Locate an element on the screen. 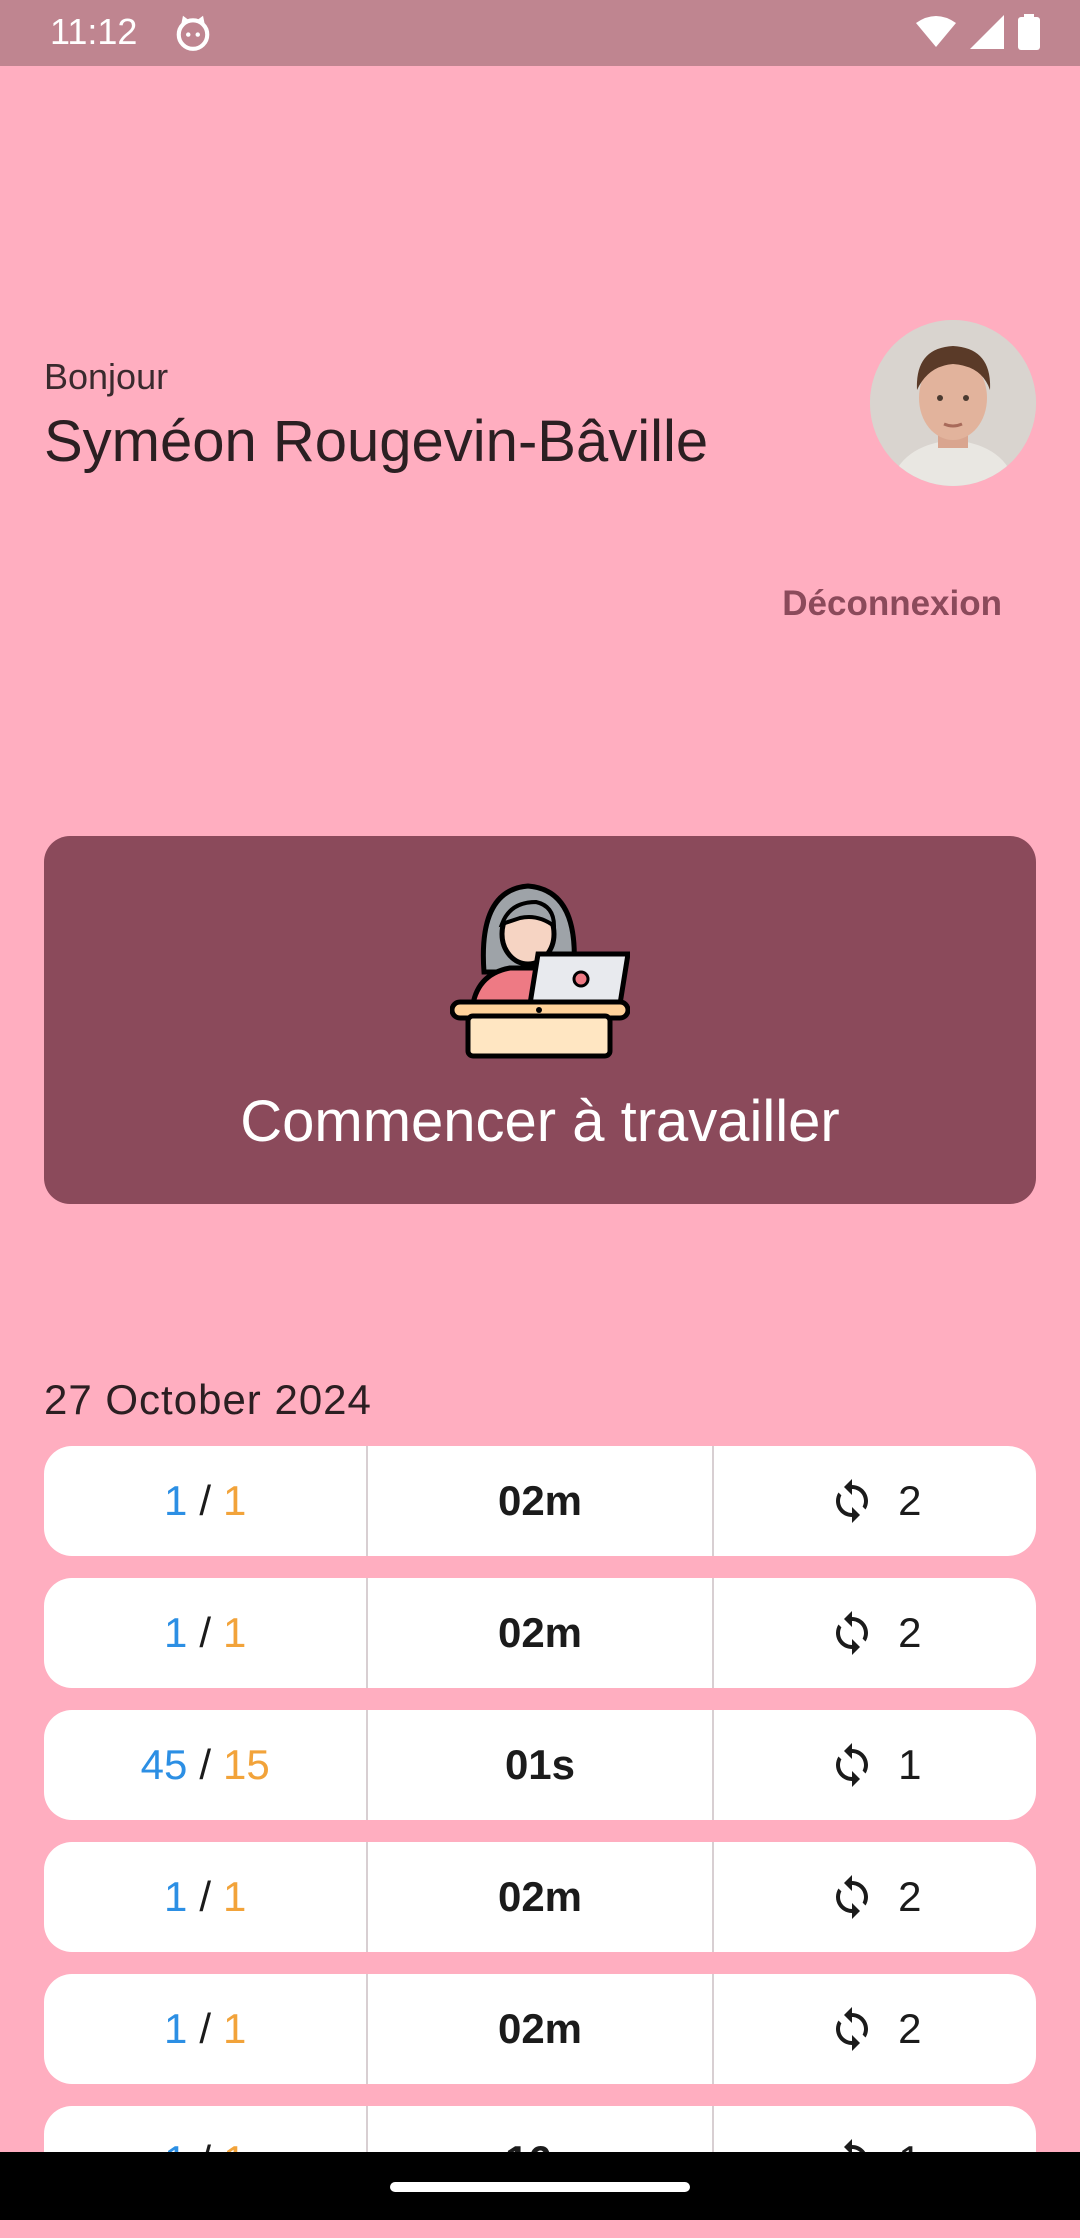 This screenshot has width=1080, height=2238. duration-cell: 01s is located at coordinates (541, 1765).